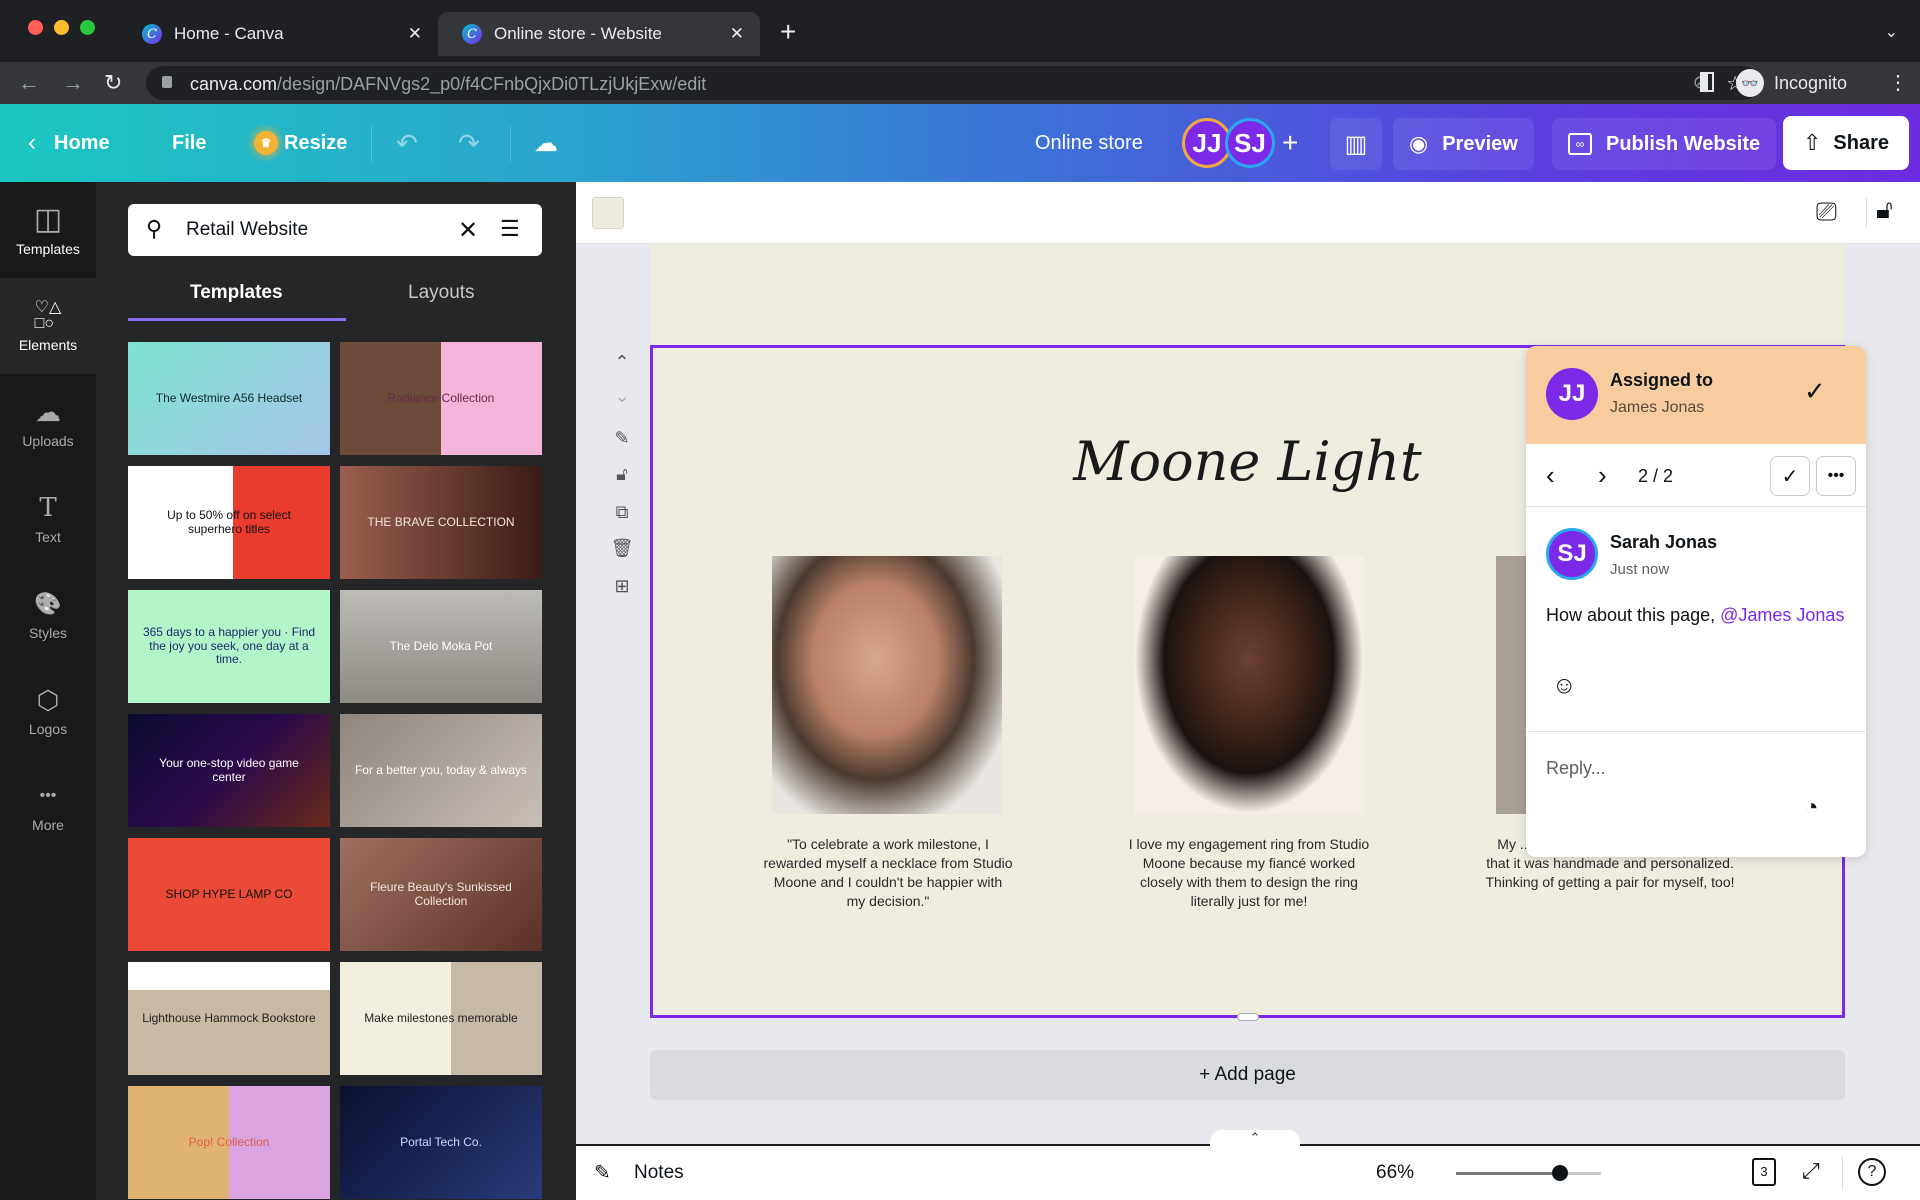  I want to click on template-search-input: ⚲ Retail Website ✕ ☰, so click(335, 230).